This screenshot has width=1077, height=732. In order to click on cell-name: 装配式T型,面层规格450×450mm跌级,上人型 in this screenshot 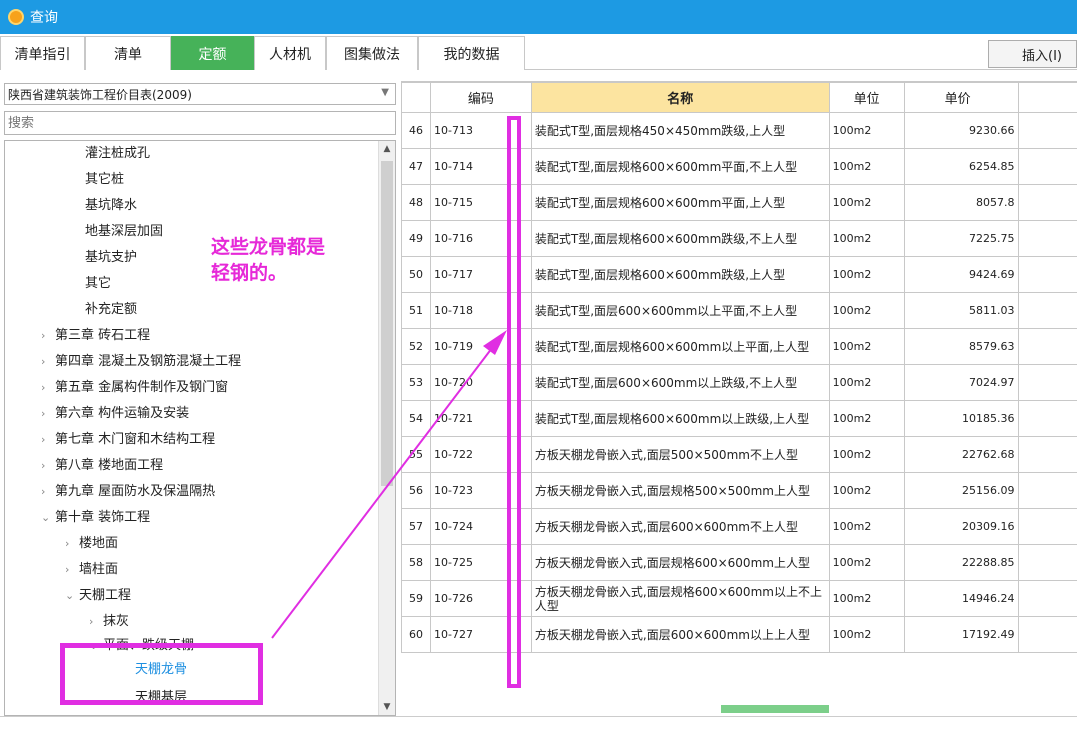, I will do `click(680, 130)`.